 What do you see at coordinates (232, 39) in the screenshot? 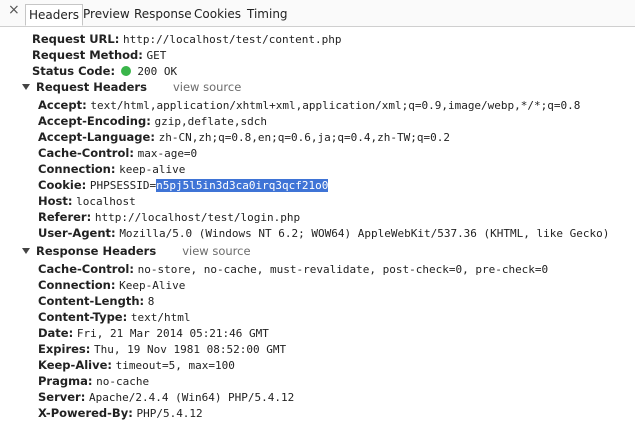
I see `request-url-value: http://localhost/test/content.php` at bounding box center [232, 39].